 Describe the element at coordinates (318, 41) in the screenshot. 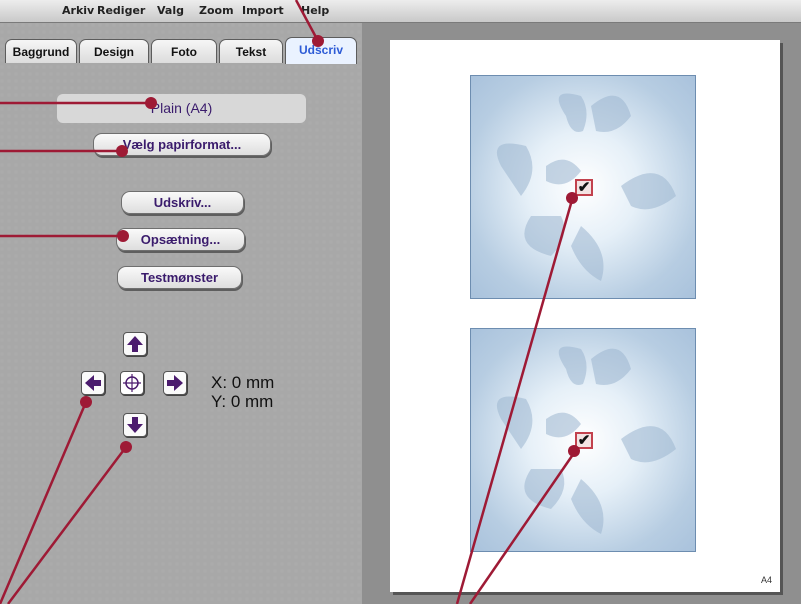

I see `callout-dot-tab` at that location.